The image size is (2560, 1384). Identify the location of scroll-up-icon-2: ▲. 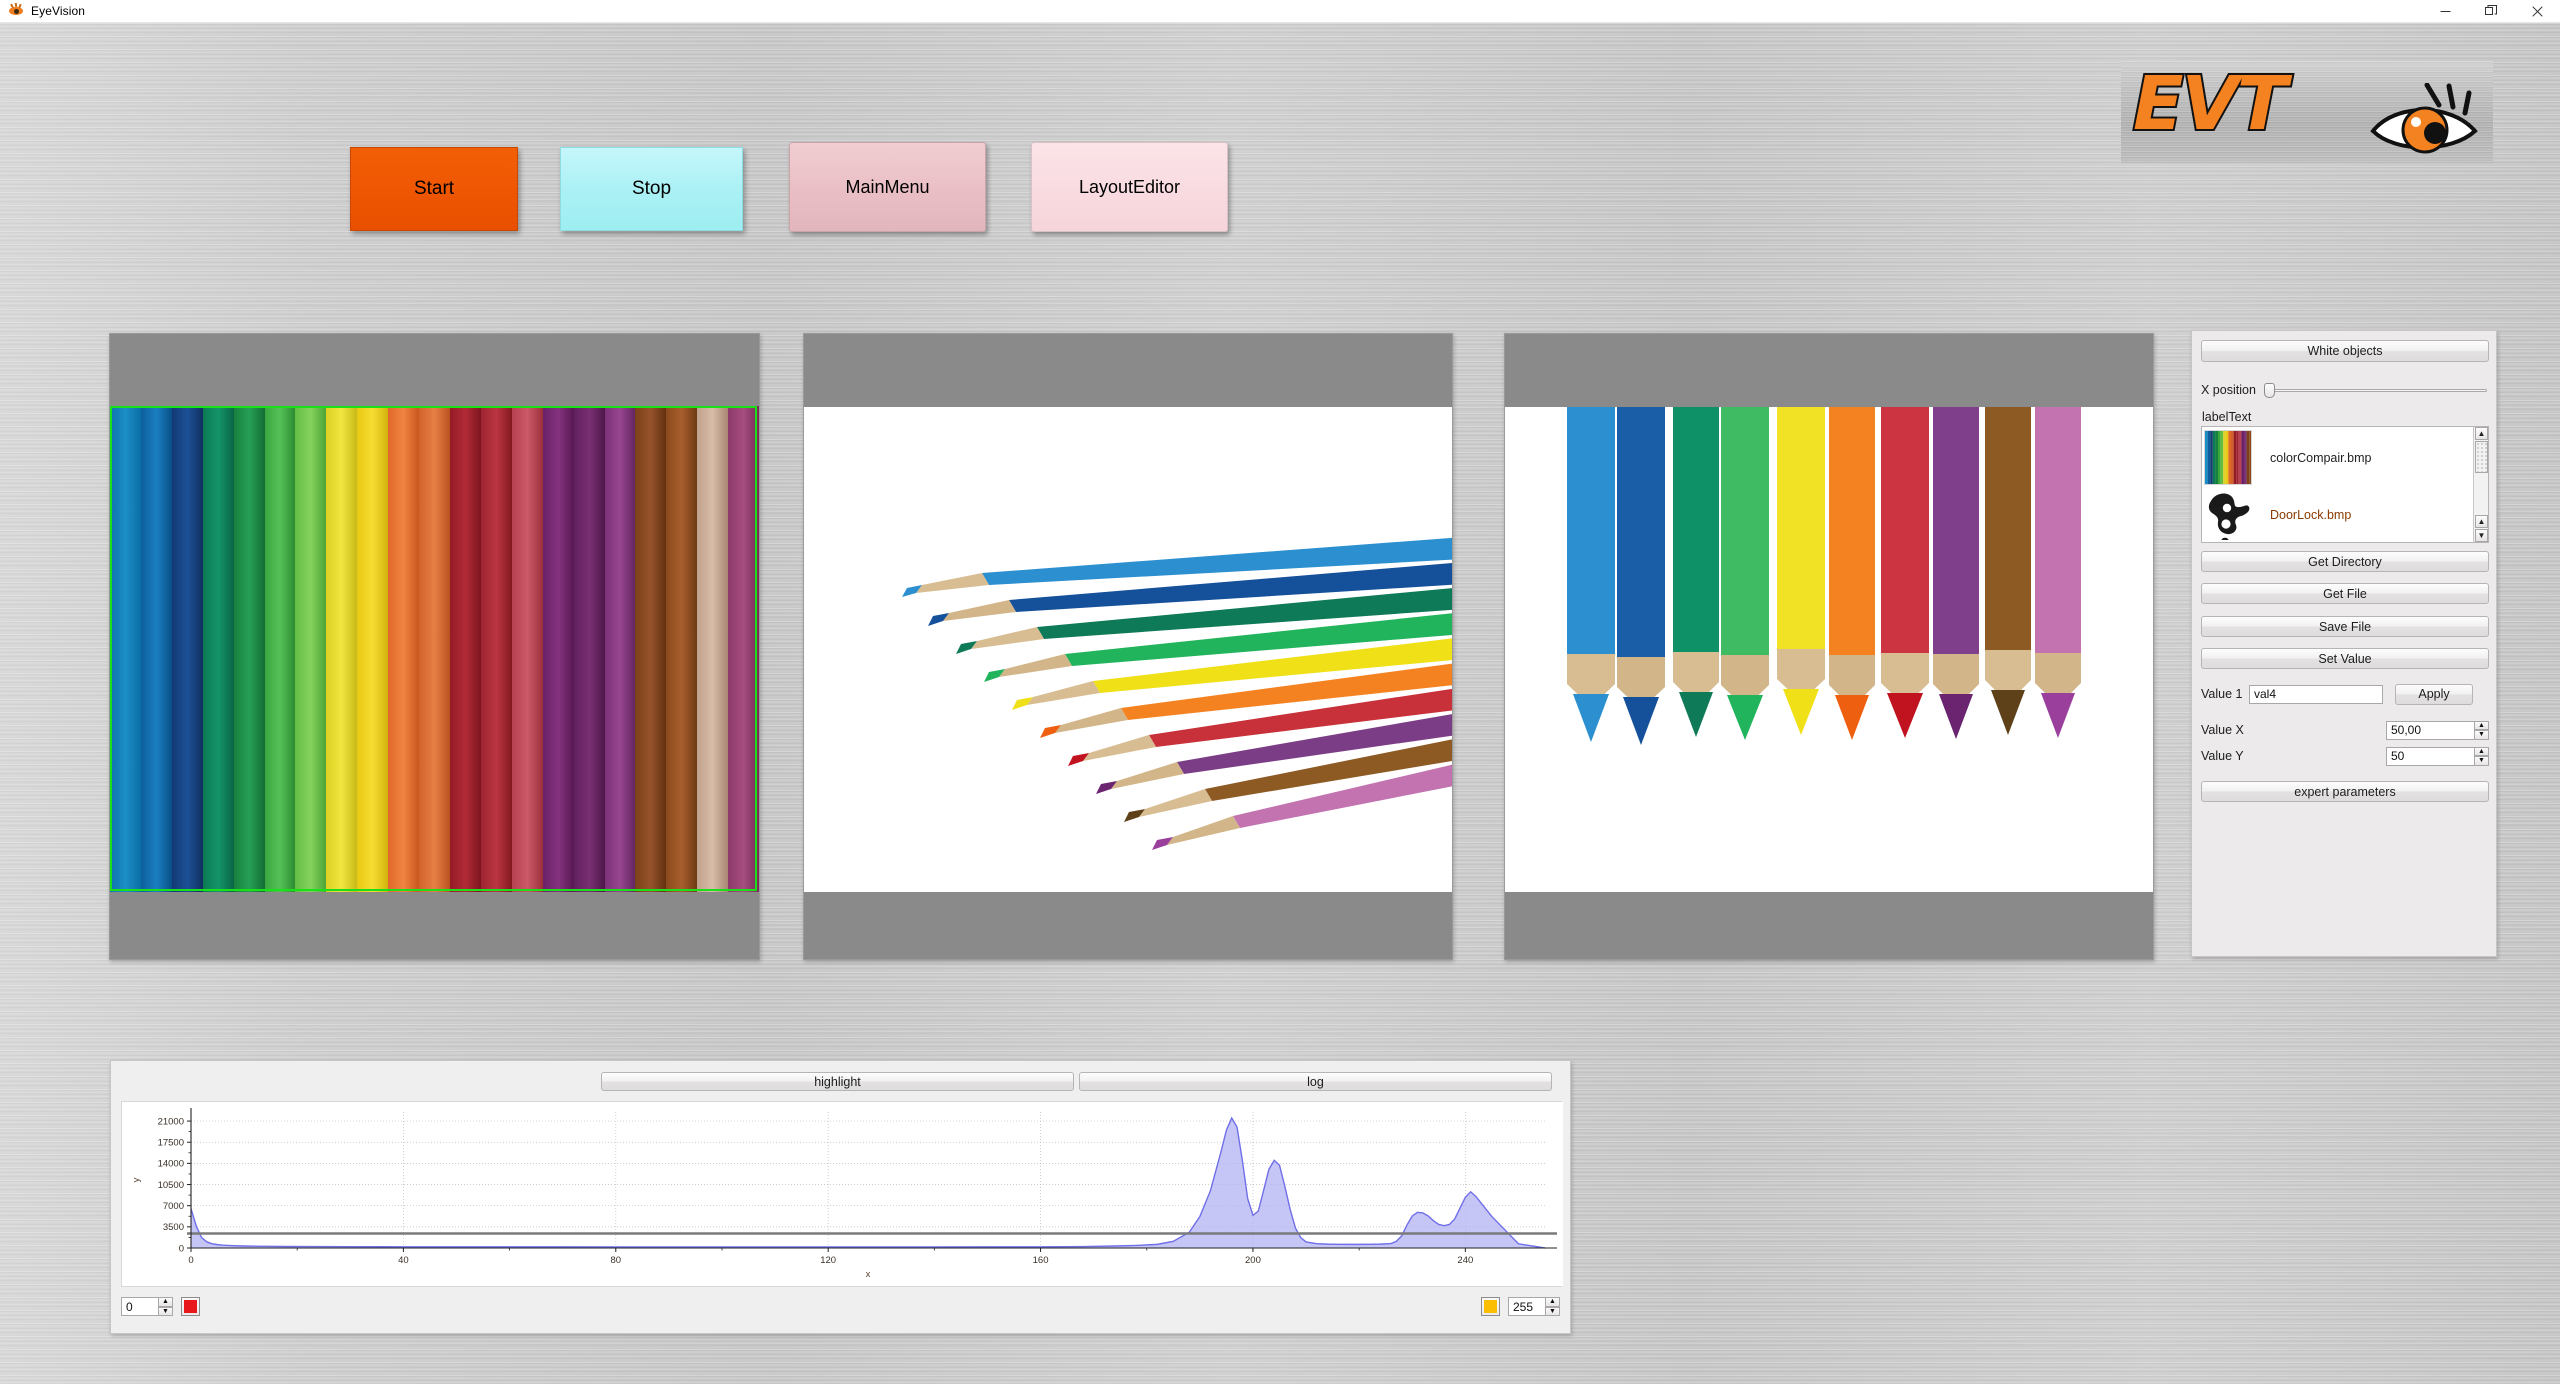
(2481, 521).